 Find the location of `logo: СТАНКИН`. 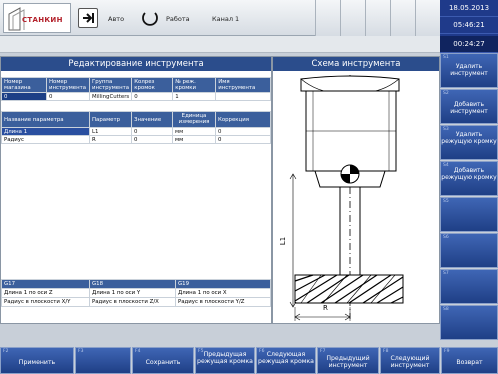

logo: СТАНКИН is located at coordinates (37, 18).